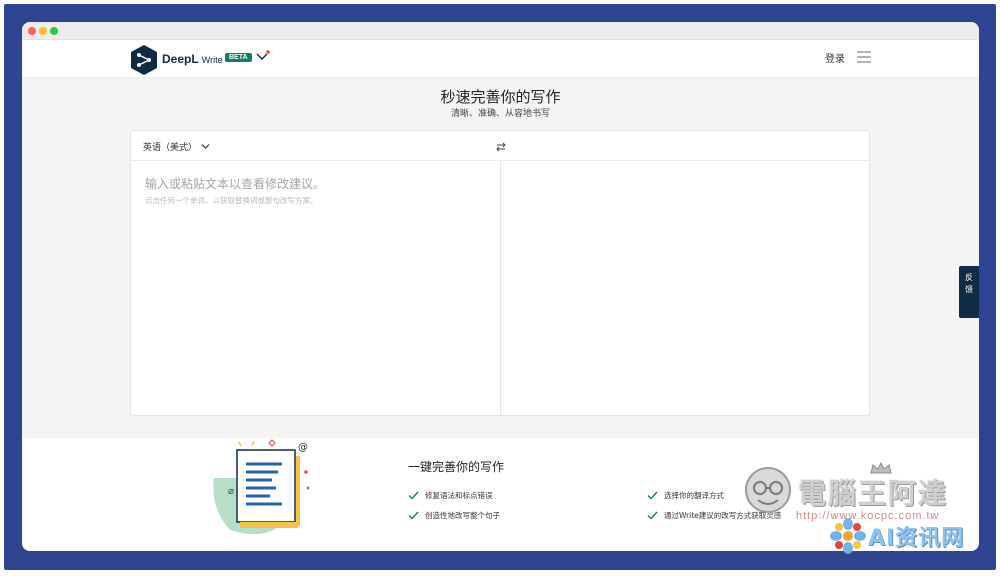 The image size is (1000, 576). What do you see at coordinates (231, 200) in the screenshot?
I see `source-input-hint: 点击任何一个单词，以获取替换词或整句改写方案。` at bounding box center [231, 200].